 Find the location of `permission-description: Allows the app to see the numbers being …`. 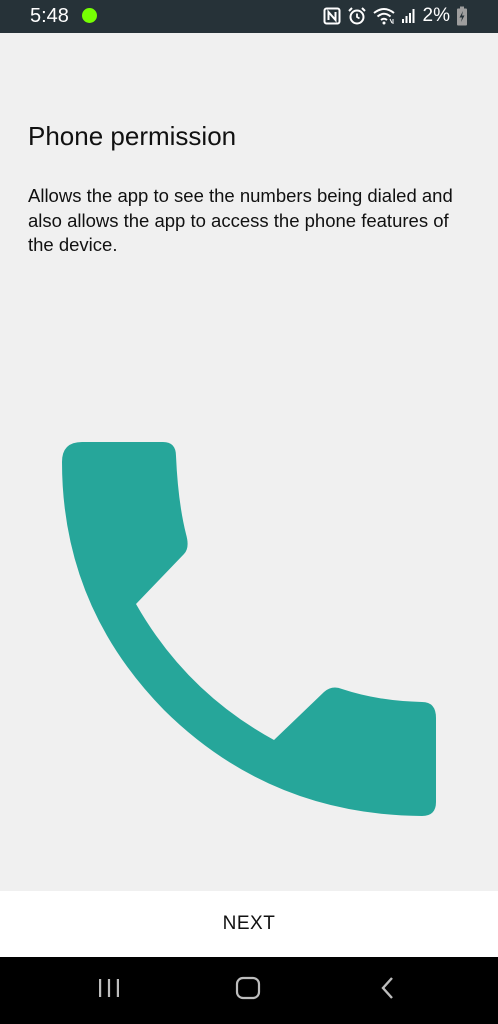

permission-description: Allows the app to see the numbers being … is located at coordinates (240, 220).